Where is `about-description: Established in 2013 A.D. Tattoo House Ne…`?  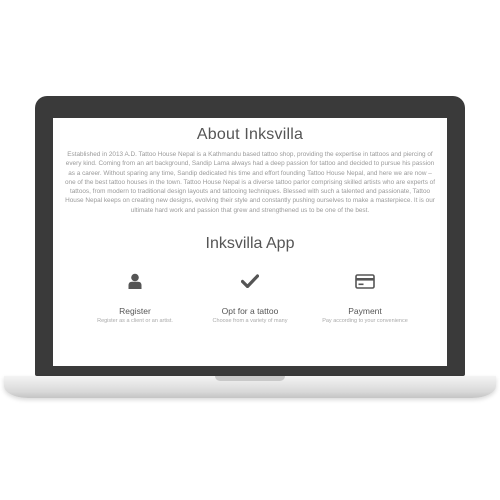 about-description: Established in 2013 A.D. Tattoo House Ne… is located at coordinates (250, 182).